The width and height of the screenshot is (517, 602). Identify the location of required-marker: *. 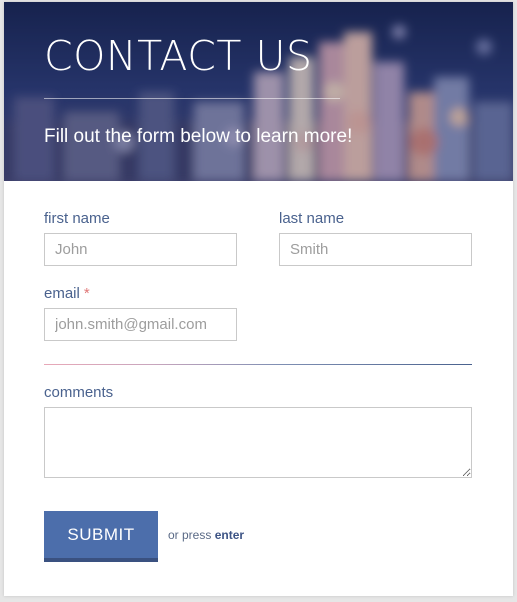
(86, 293).